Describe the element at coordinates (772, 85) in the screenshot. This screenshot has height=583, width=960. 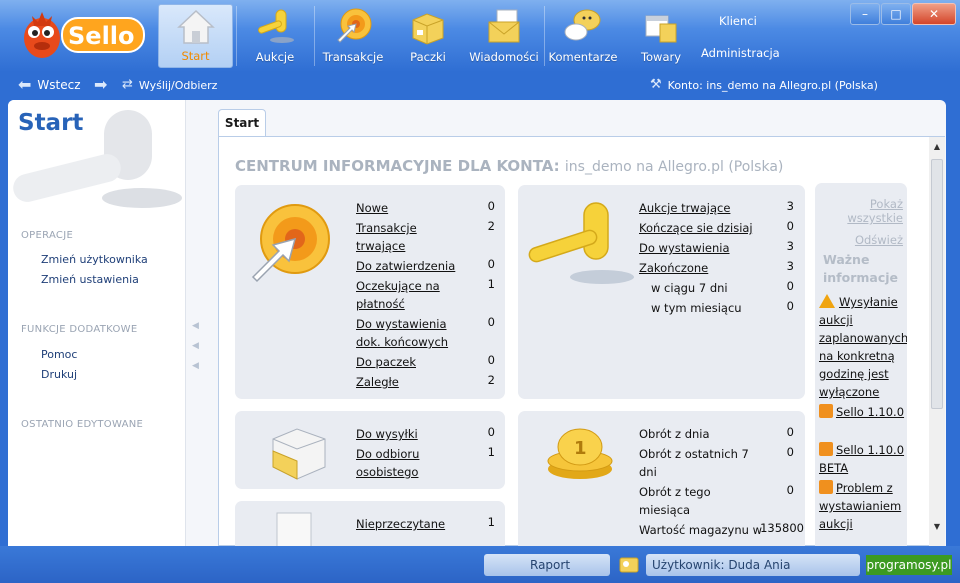
I see `account-label: Konto: ins_demo na Allegro.pl (Polska)` at that location.